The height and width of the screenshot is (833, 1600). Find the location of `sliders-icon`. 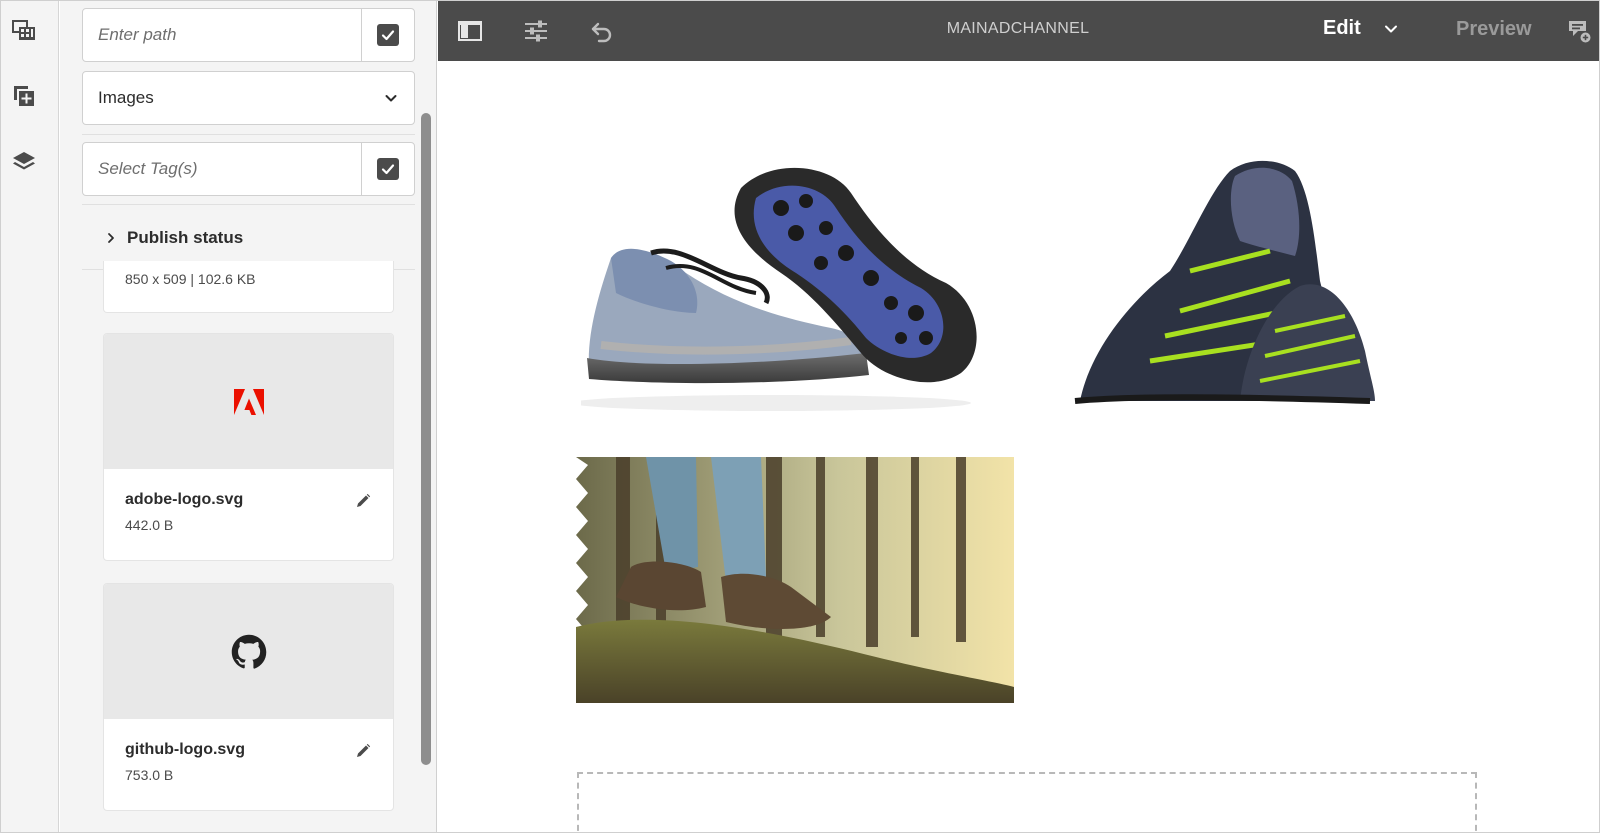

sliders-icon is located at coordinates (536, 31).